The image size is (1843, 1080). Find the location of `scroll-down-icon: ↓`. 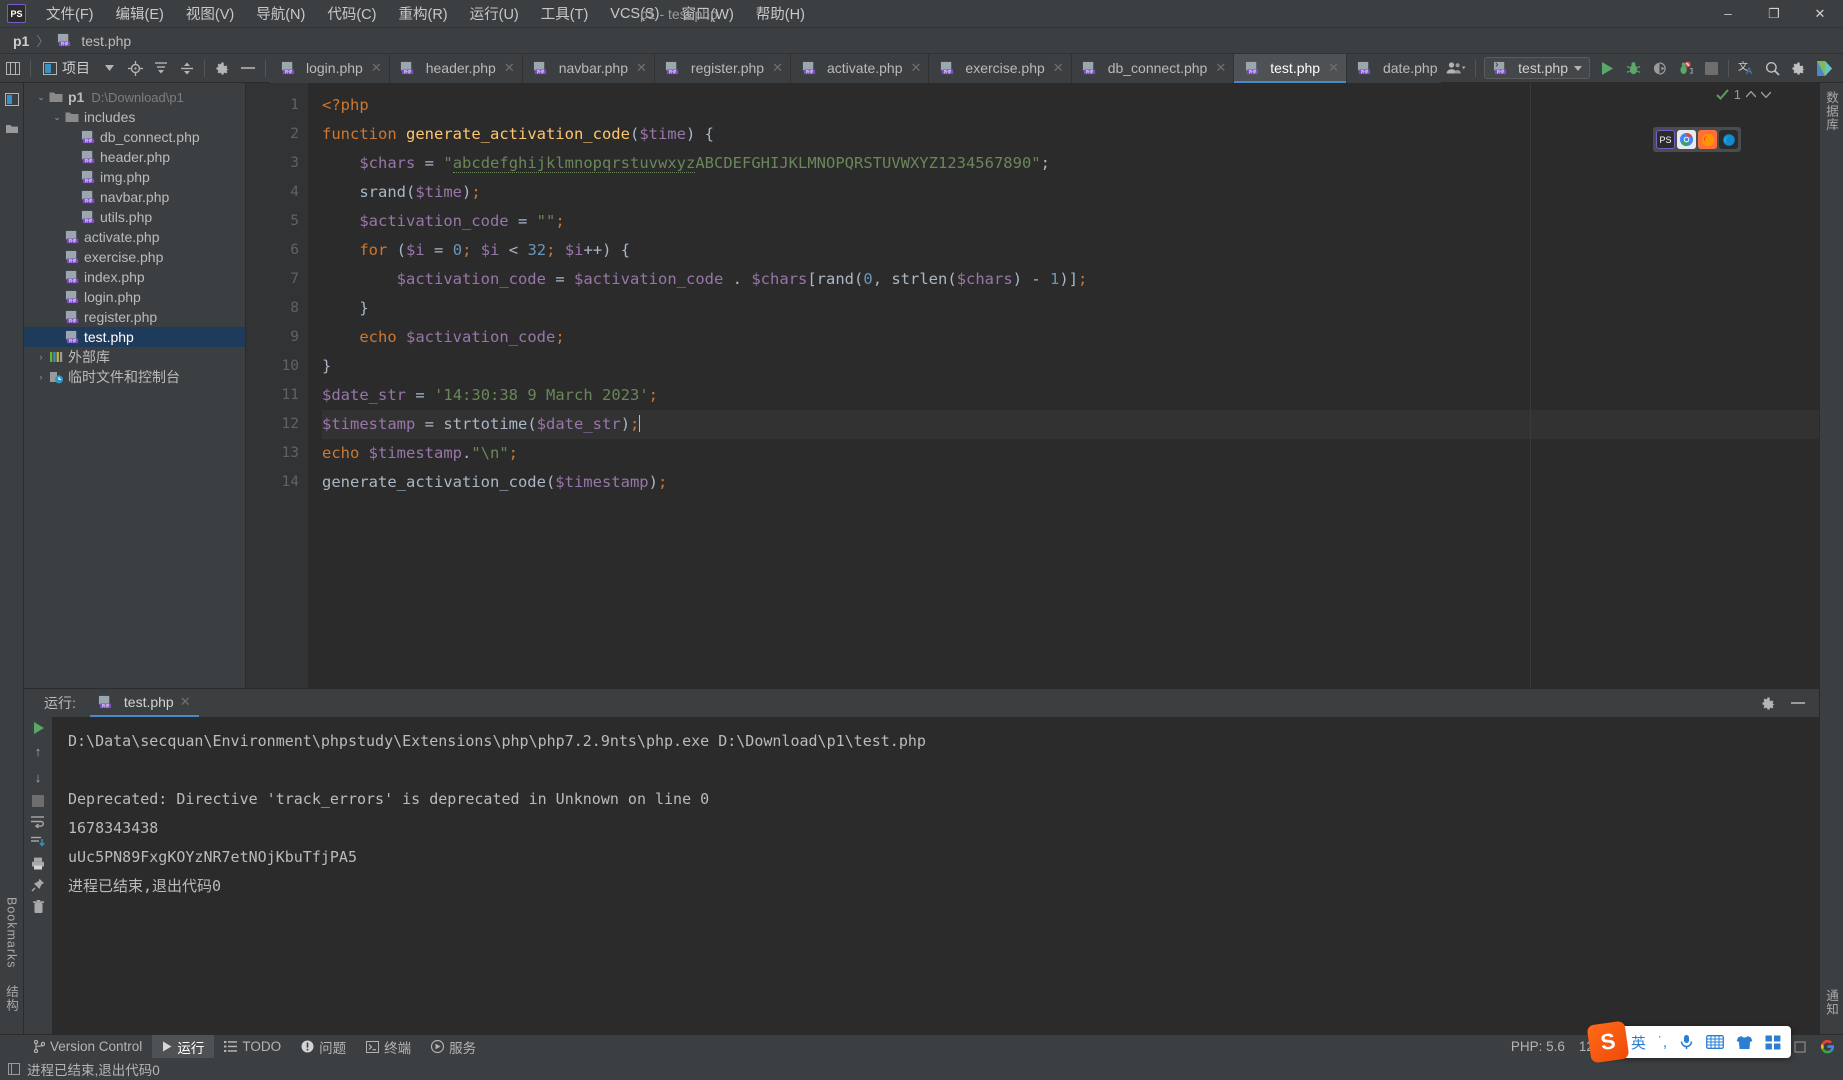

scroll-down-icon: ↓ is located at coordinates (38, 778).